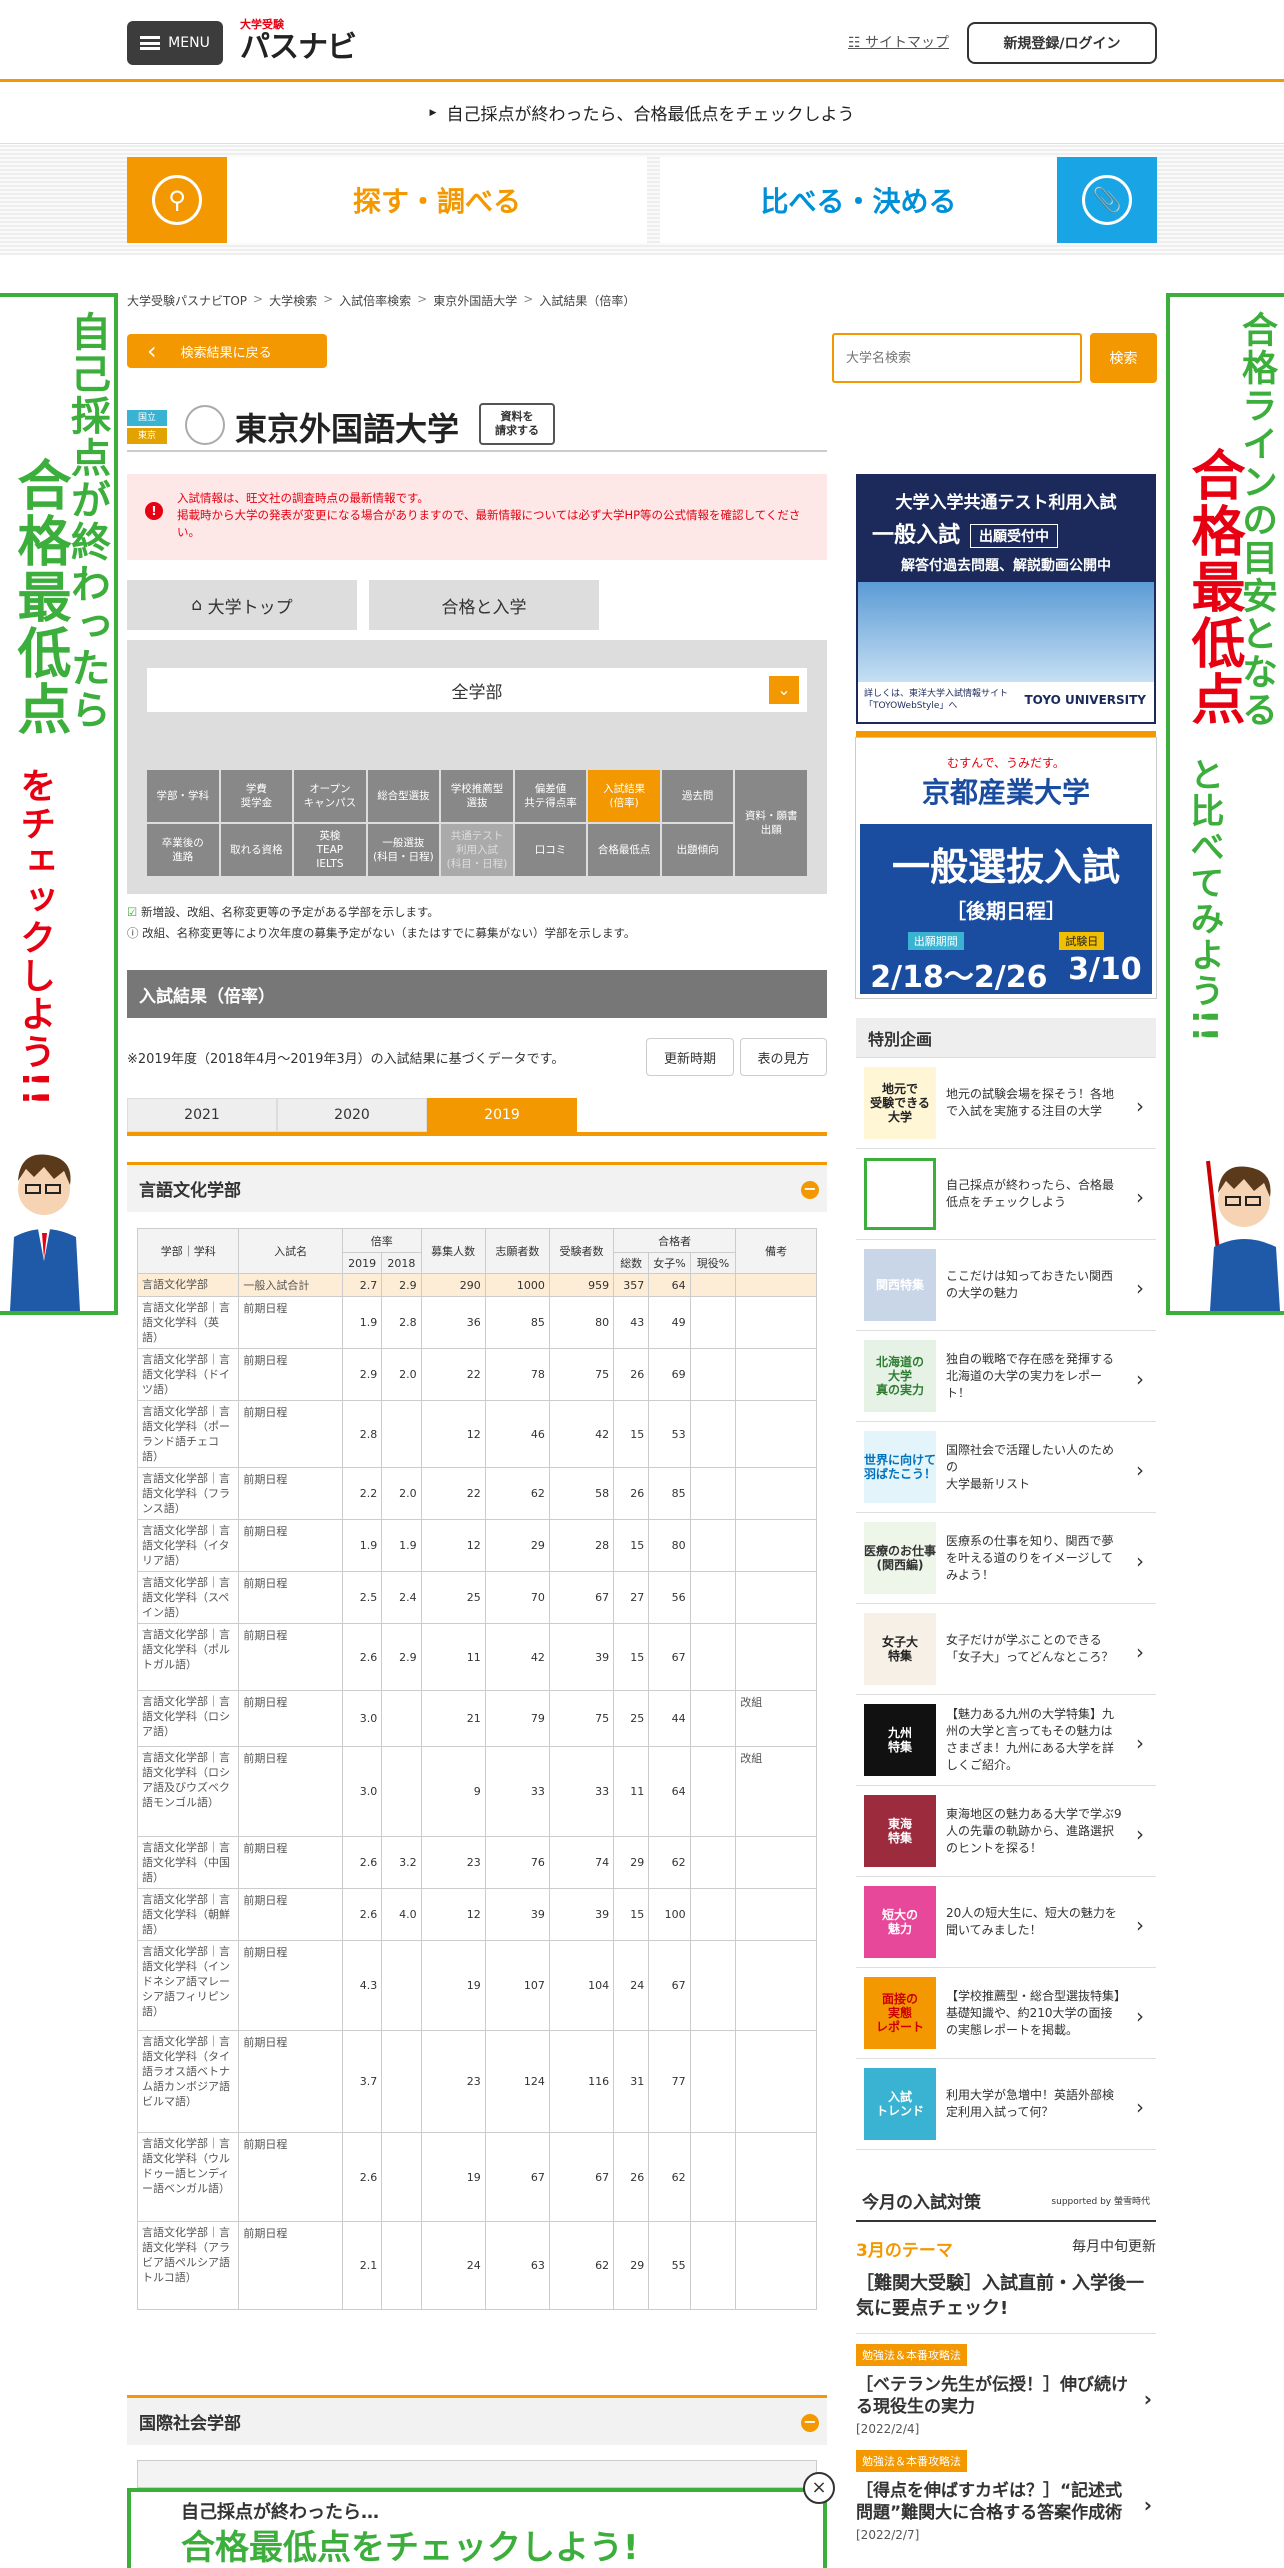 This screenshot has height=2568, width=1284. I want to click on section-link: 合格最低点, so click(624, 850).